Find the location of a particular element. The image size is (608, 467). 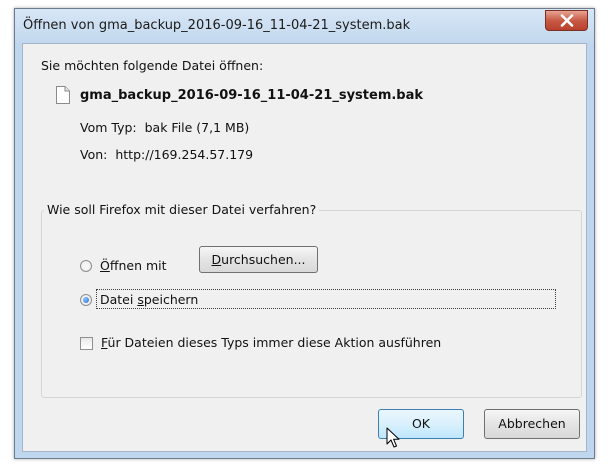

document-icon is located at coordinates (63, 95).